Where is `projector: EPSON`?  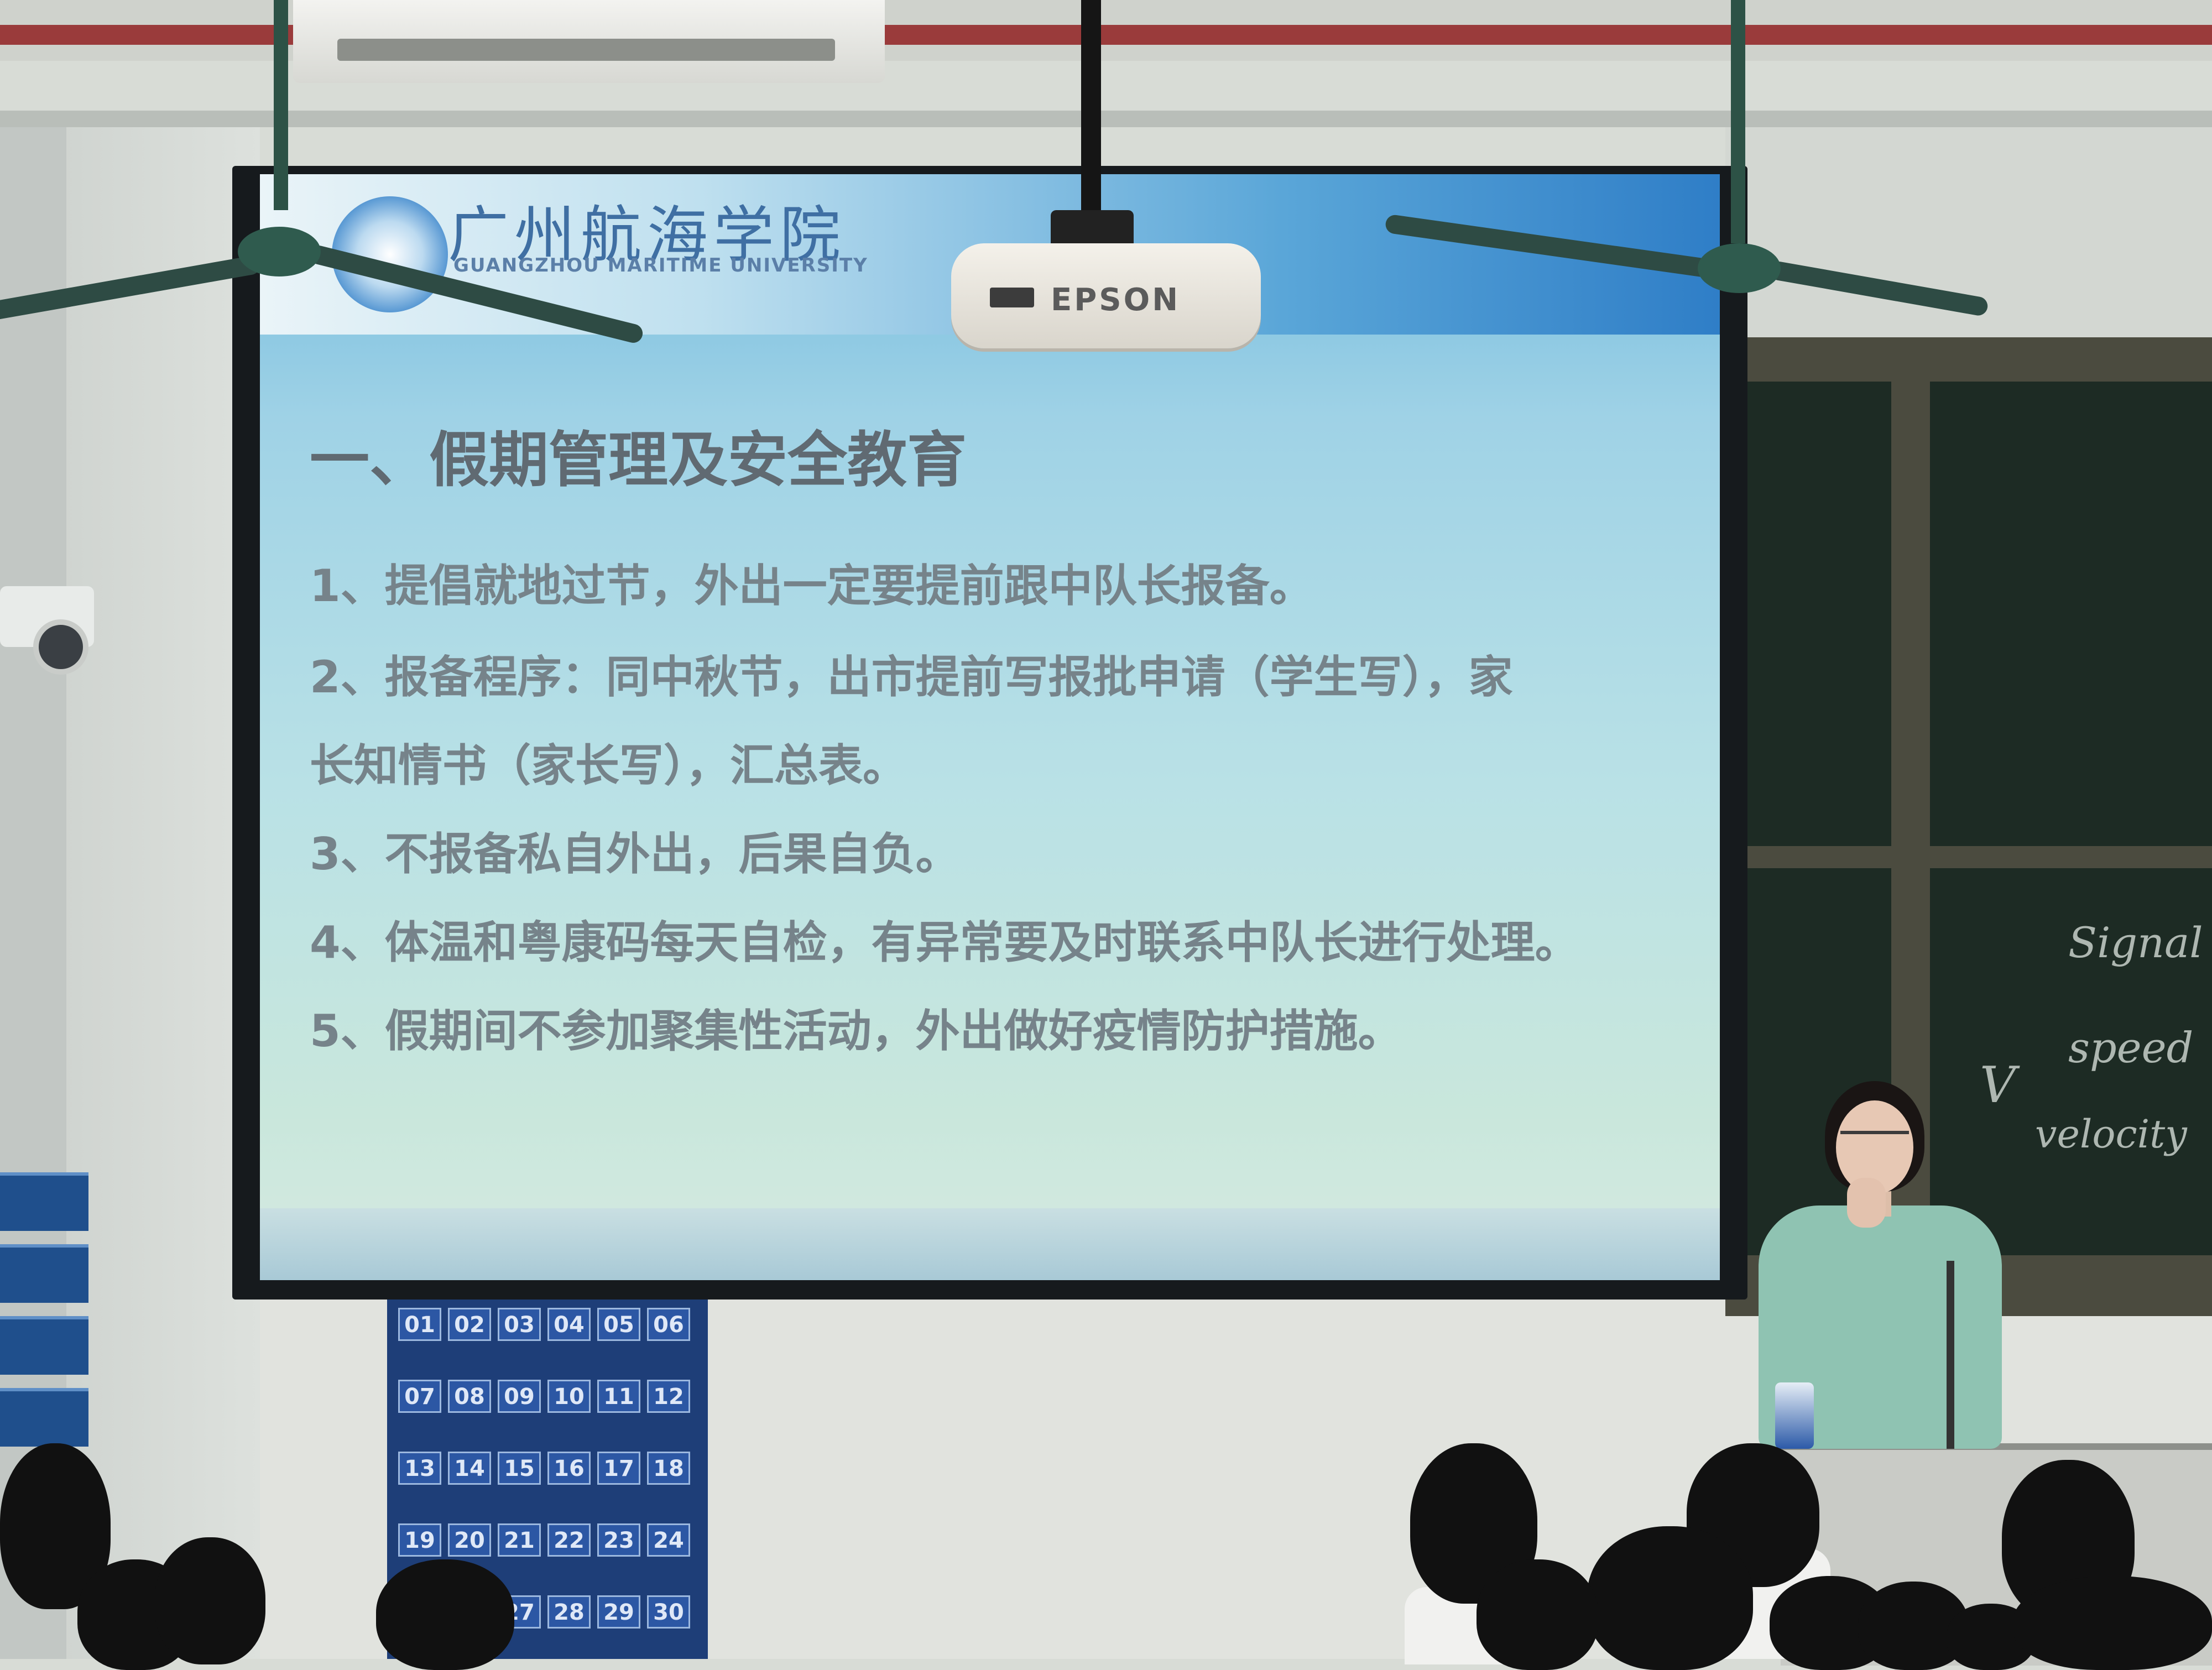 projector: EPSON is located at coordinates (1106, 295).